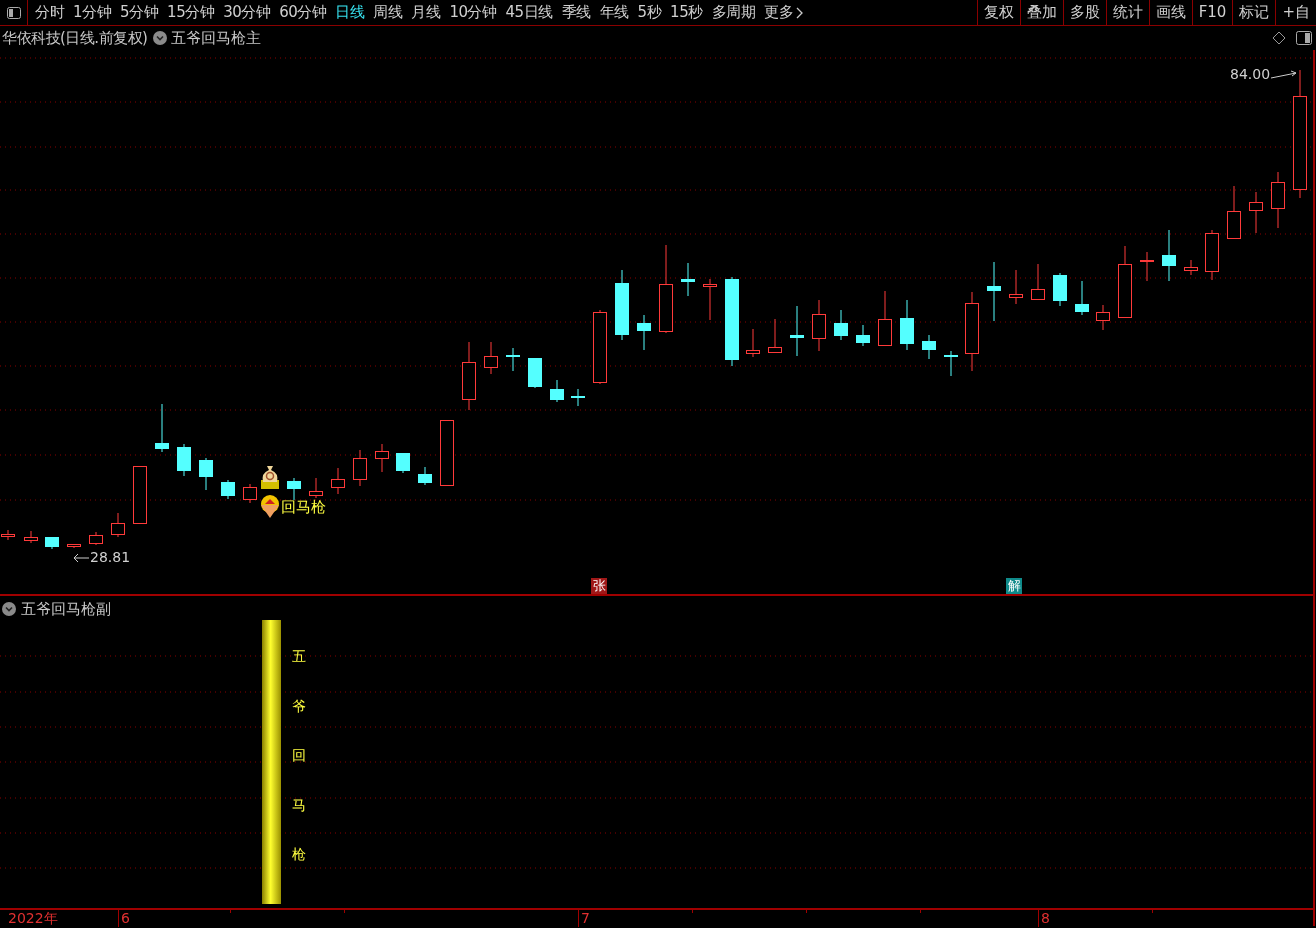 This screenshot has width=1316, height=928. What do you see at coordinates (1014, 586) in the screenshot?
I see `event-badge: 解` at bounding box center [1014, 586].